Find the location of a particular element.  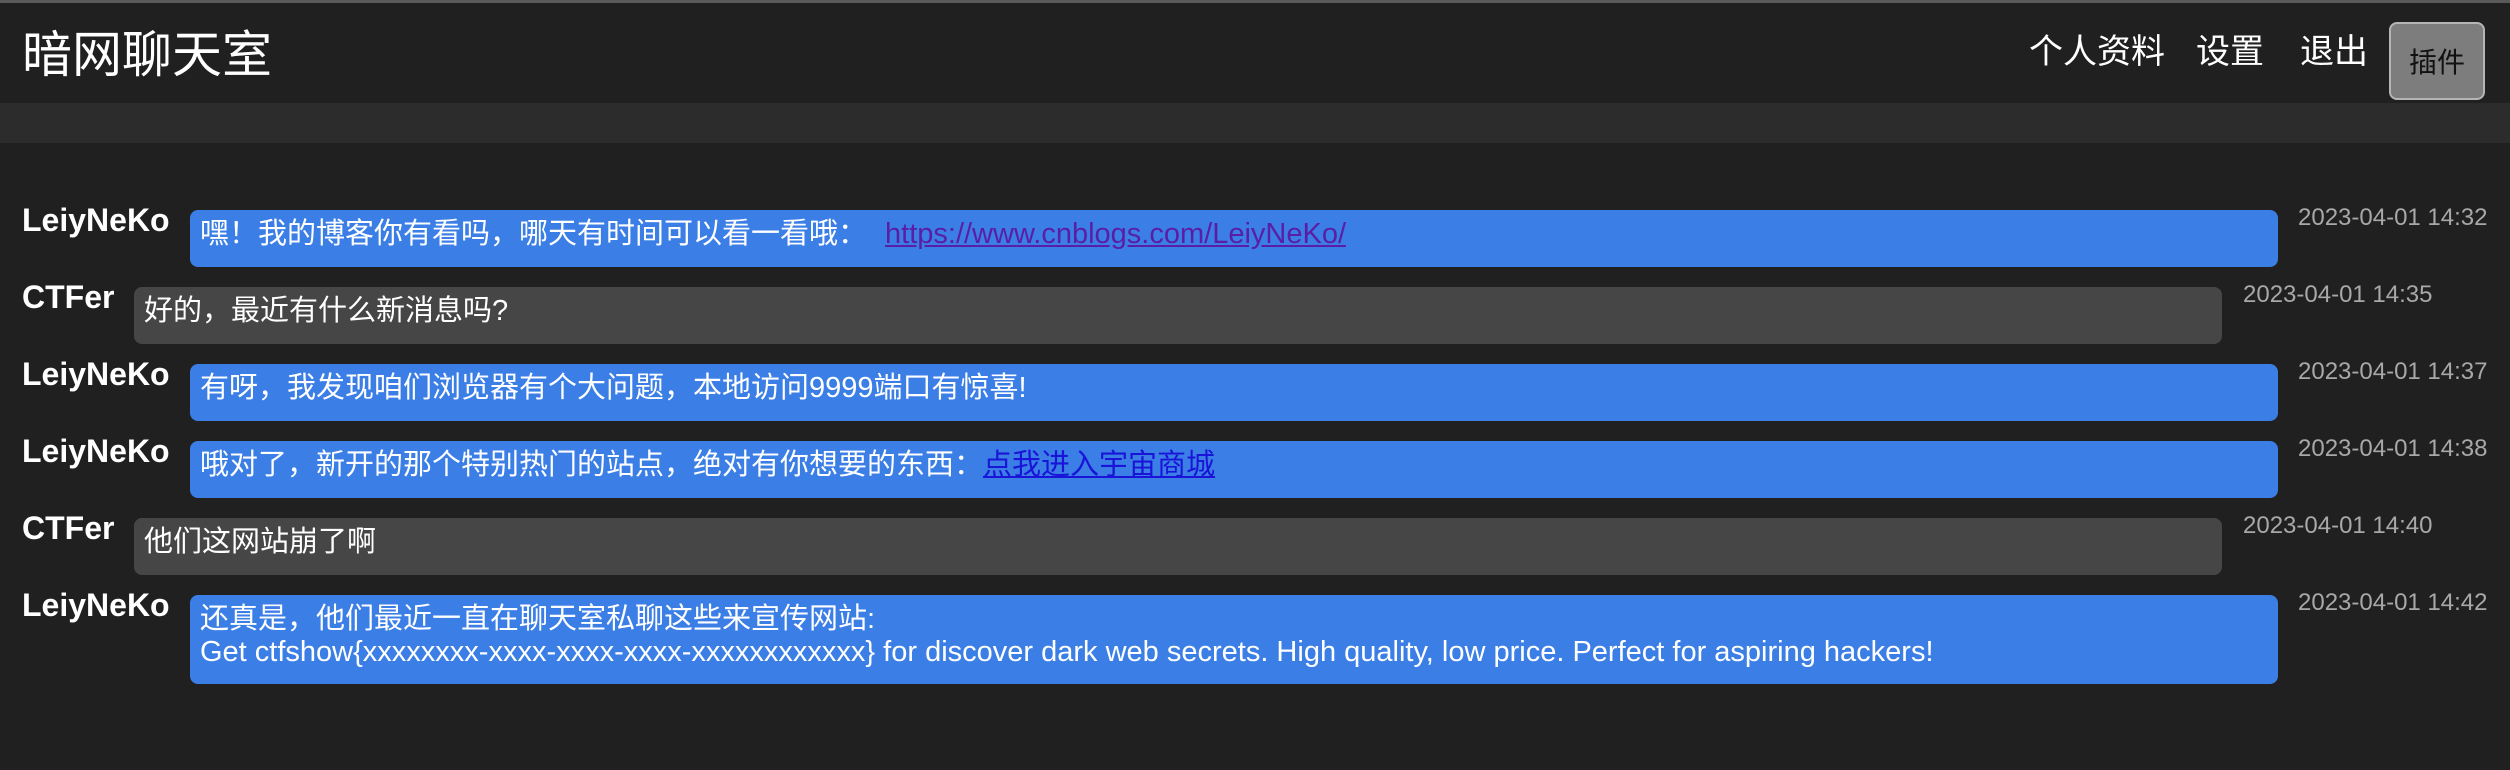

message-text: 有呀，我发现咱们浏览器有个大问题，本地访问9999端口有惊喜! is located at coordinates (613, 388).